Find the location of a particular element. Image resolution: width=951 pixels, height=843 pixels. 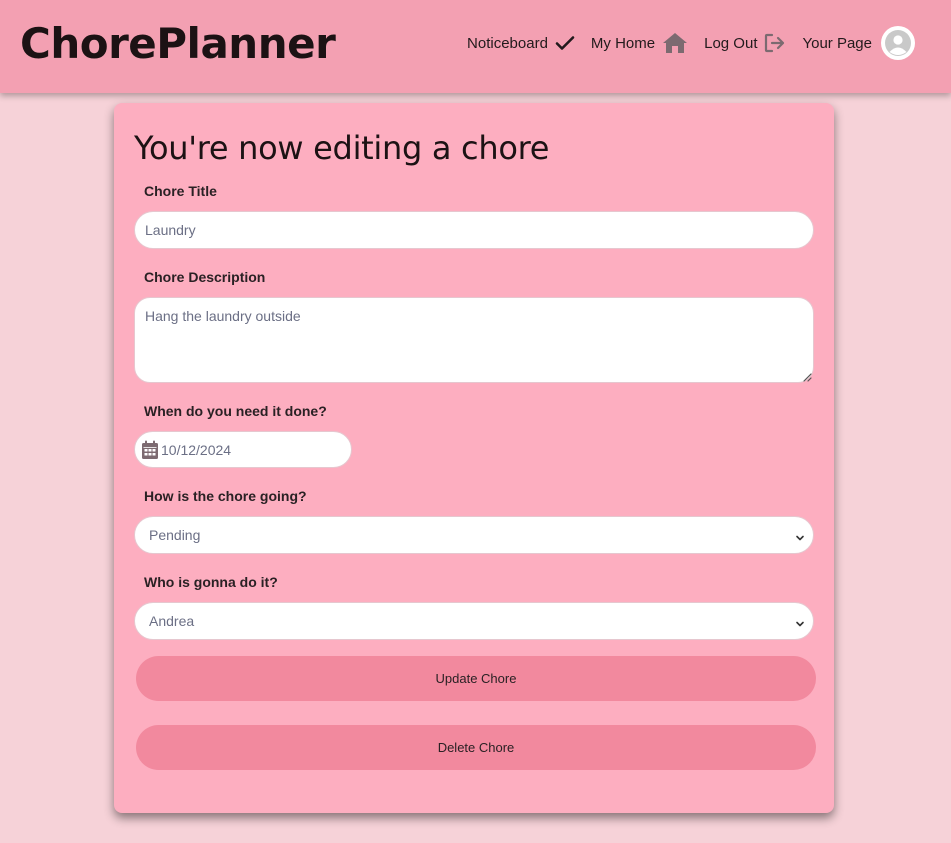

status-select: Pending is located at coordinates (474, 535).